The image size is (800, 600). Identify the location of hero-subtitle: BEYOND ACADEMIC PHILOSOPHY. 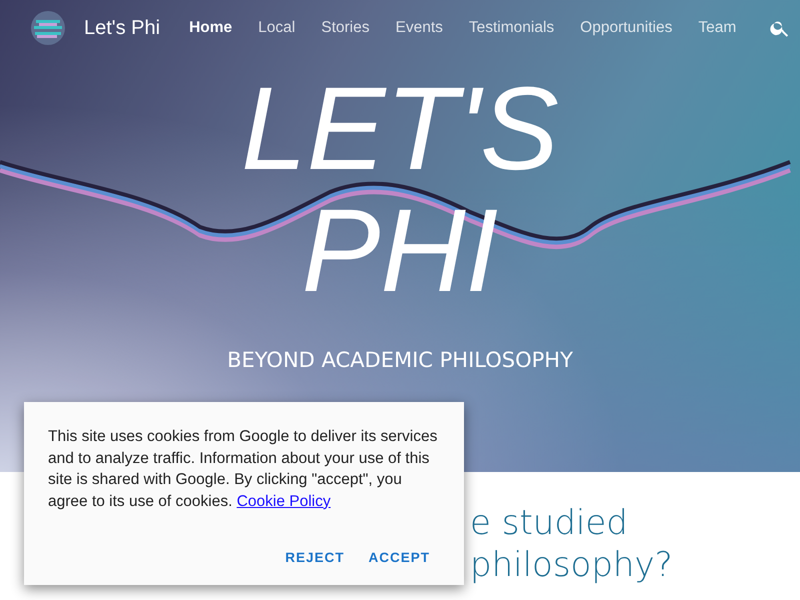
(400, 360).